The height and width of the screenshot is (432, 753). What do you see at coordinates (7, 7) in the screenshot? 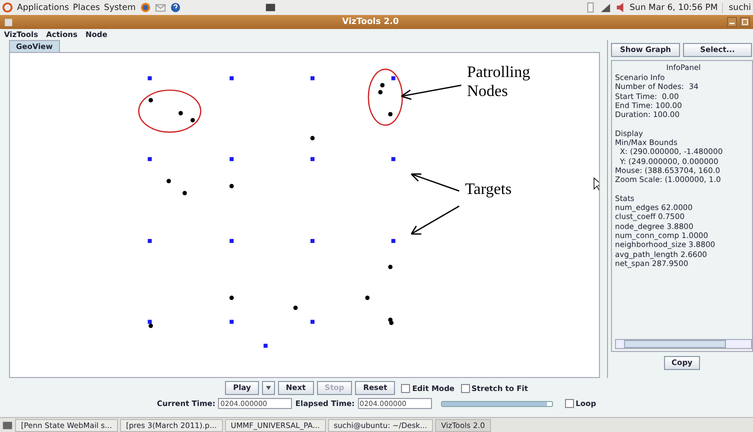
I see `logo-icon` at bounding box center [7, 7].